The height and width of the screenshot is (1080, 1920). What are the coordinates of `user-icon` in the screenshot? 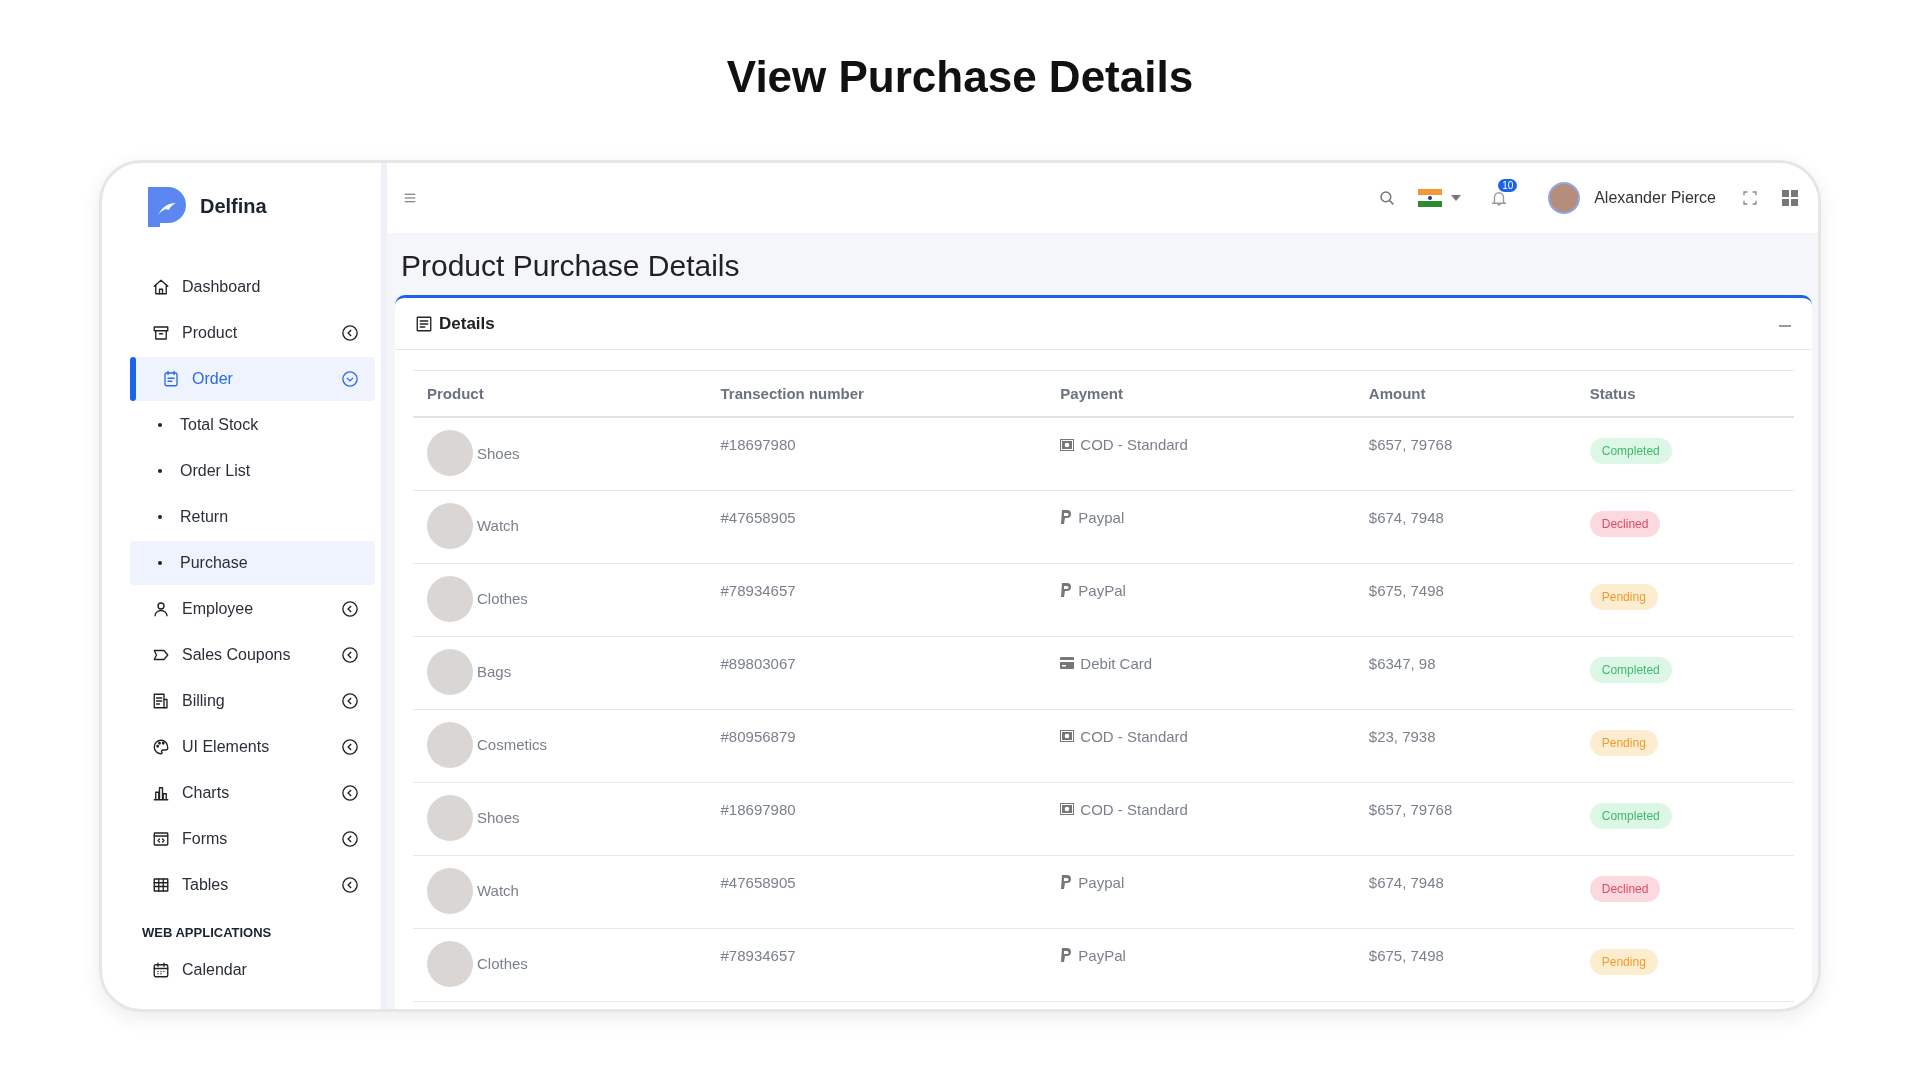 It's located at (161, 609).